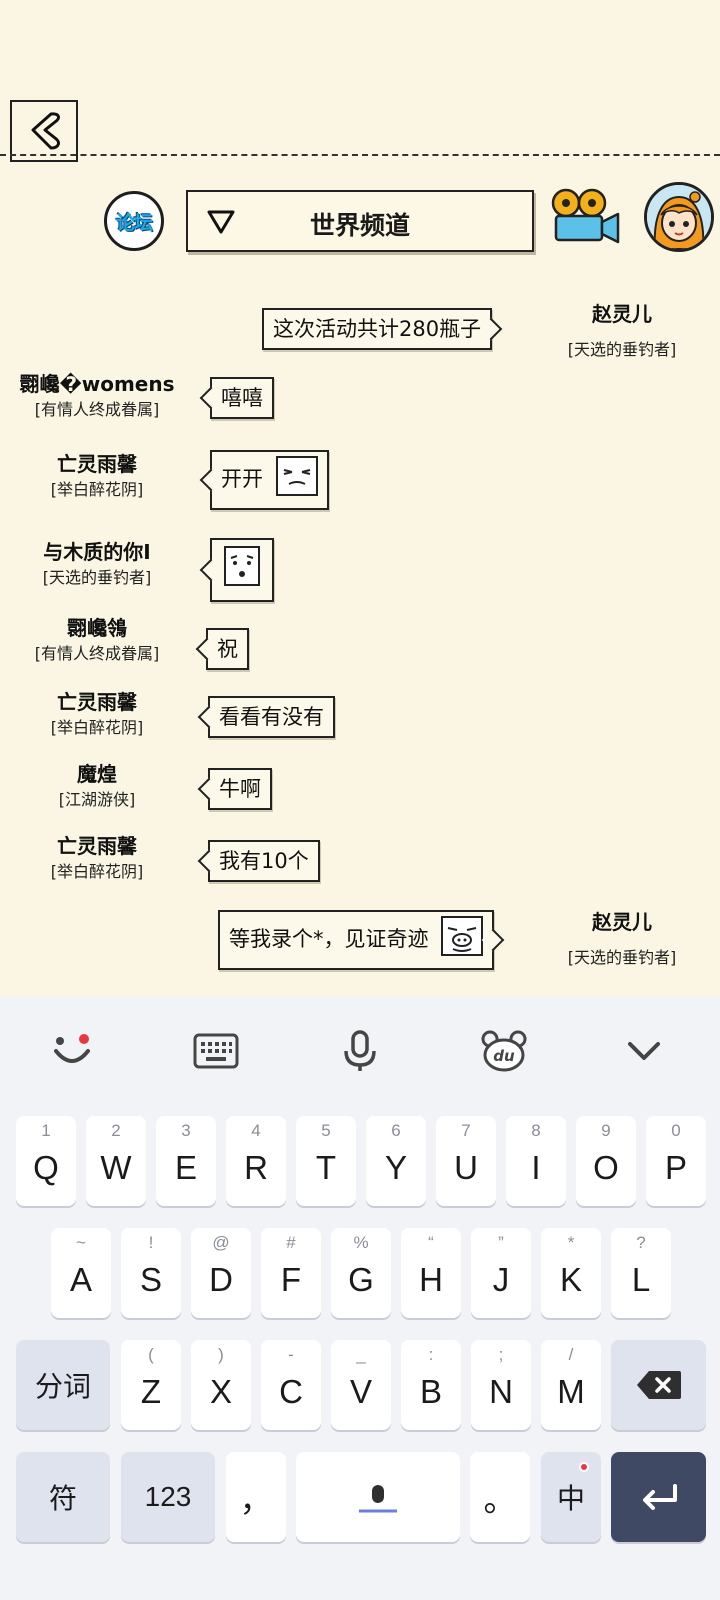 The width and height of the screenshot is (720, 1600). Describe the element at coordinates (536, 1161) in the screenshot. I see `key-i: 8I` at that location.